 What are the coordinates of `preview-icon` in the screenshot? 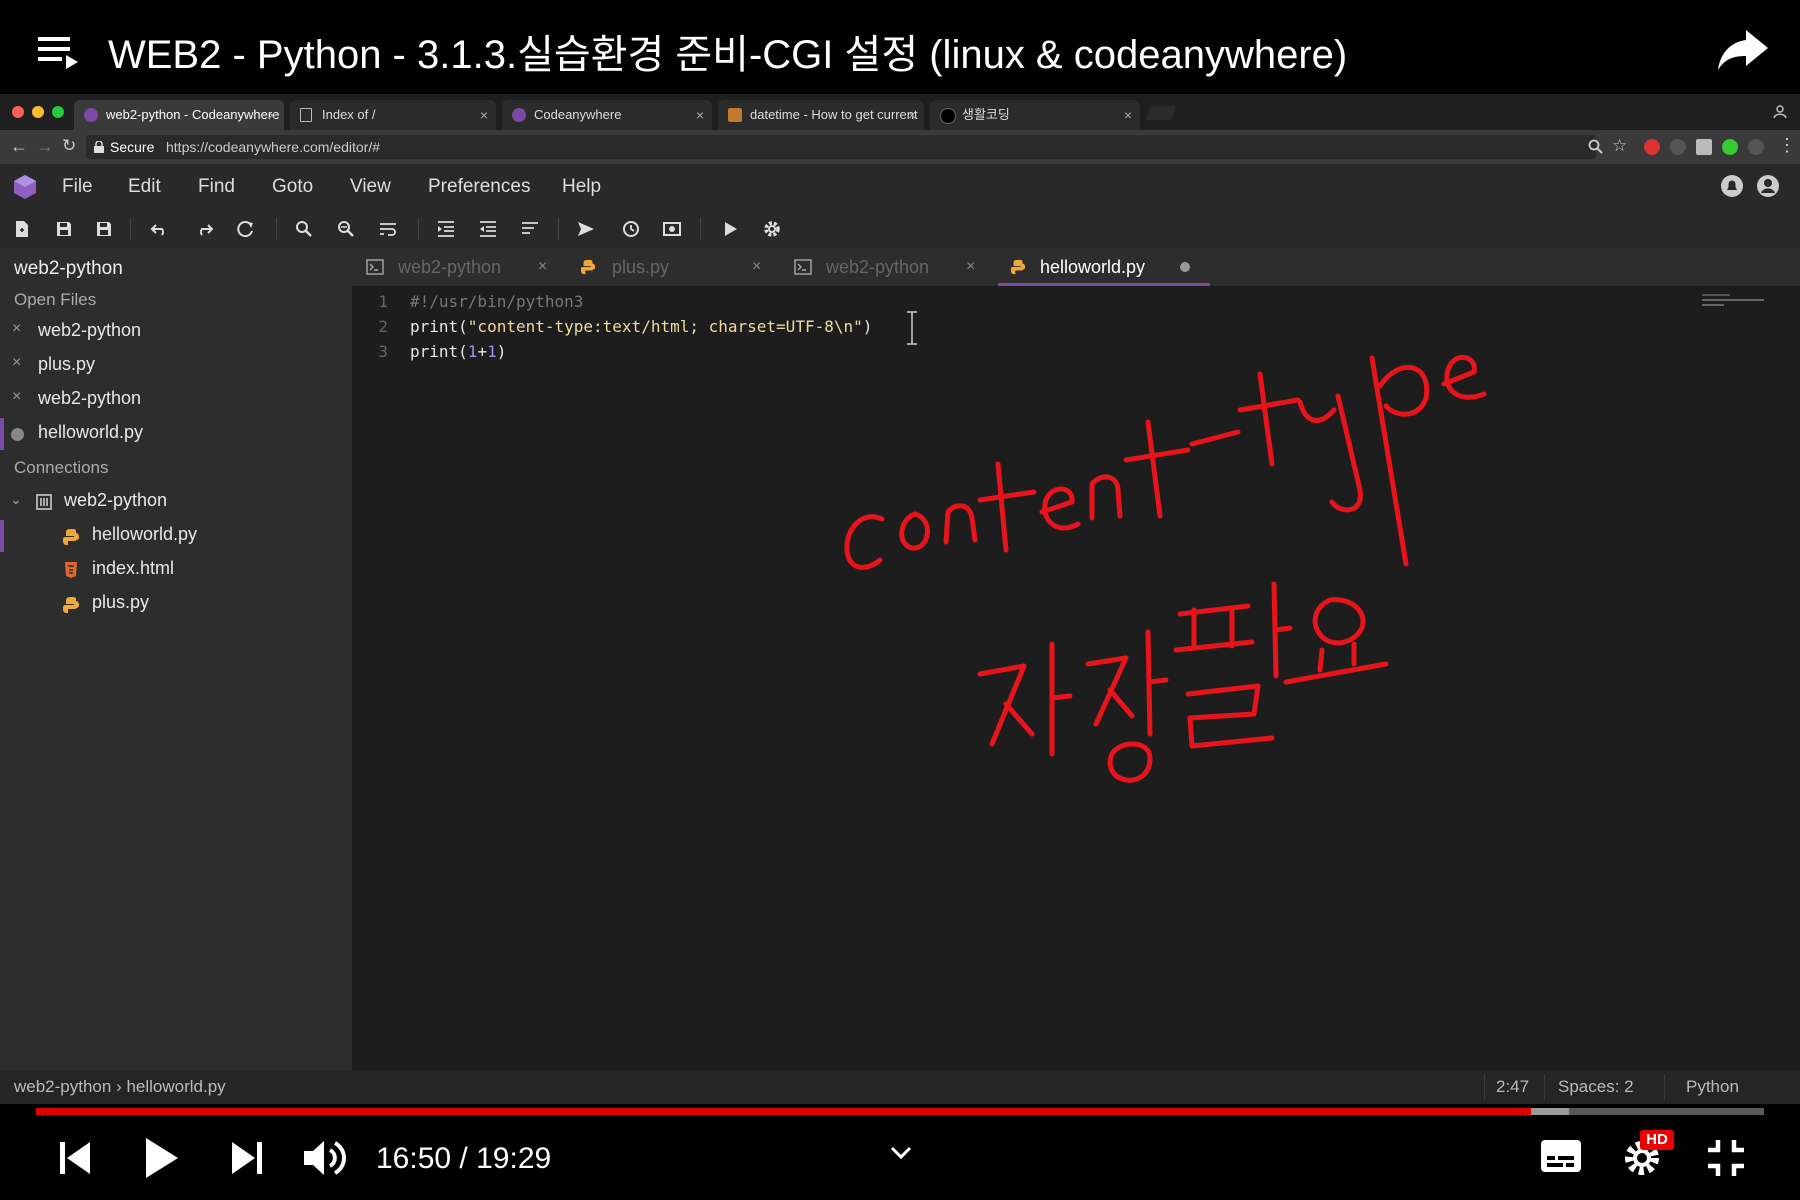 It's located at (672, 229).